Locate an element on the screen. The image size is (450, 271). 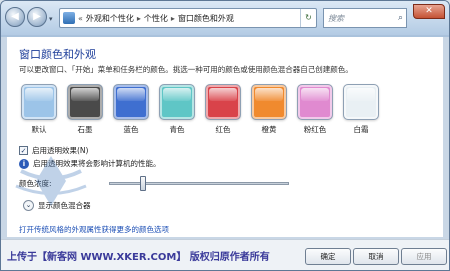
cancel-button: 取消 is located at coordinates (376, 256).